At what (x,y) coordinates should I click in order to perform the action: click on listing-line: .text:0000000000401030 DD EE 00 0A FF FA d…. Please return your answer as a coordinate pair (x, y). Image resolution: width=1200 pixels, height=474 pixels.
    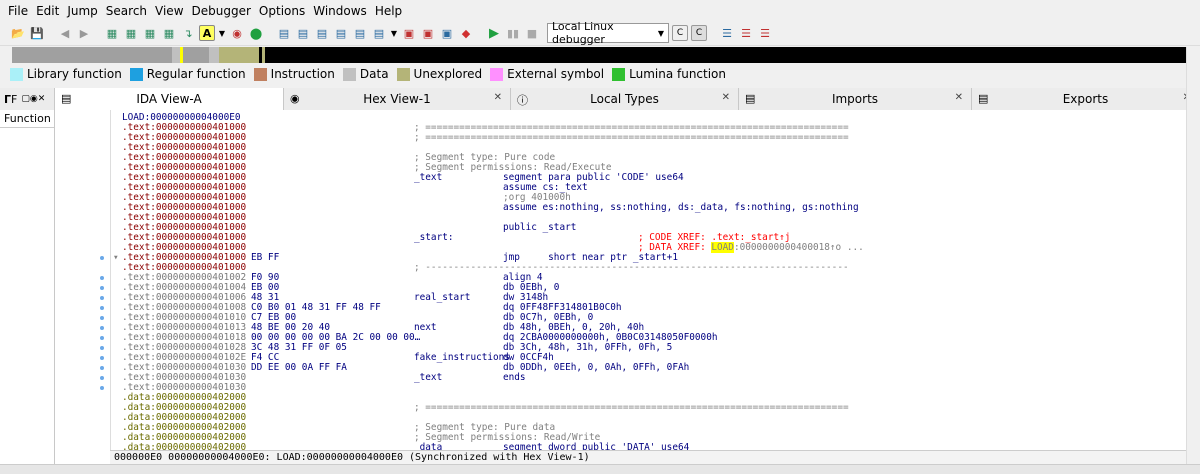
    Looking at the image, I should click on (648, 368).